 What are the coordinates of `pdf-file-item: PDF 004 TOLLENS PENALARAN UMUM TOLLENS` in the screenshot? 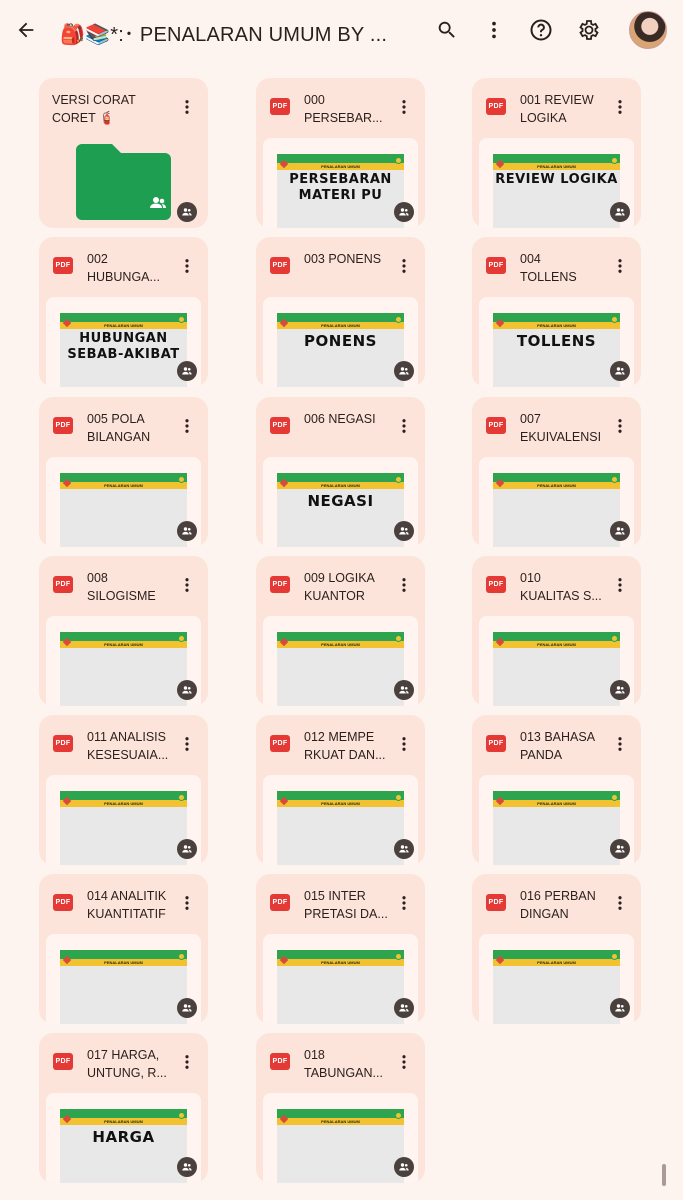 It's located at (556, 312).